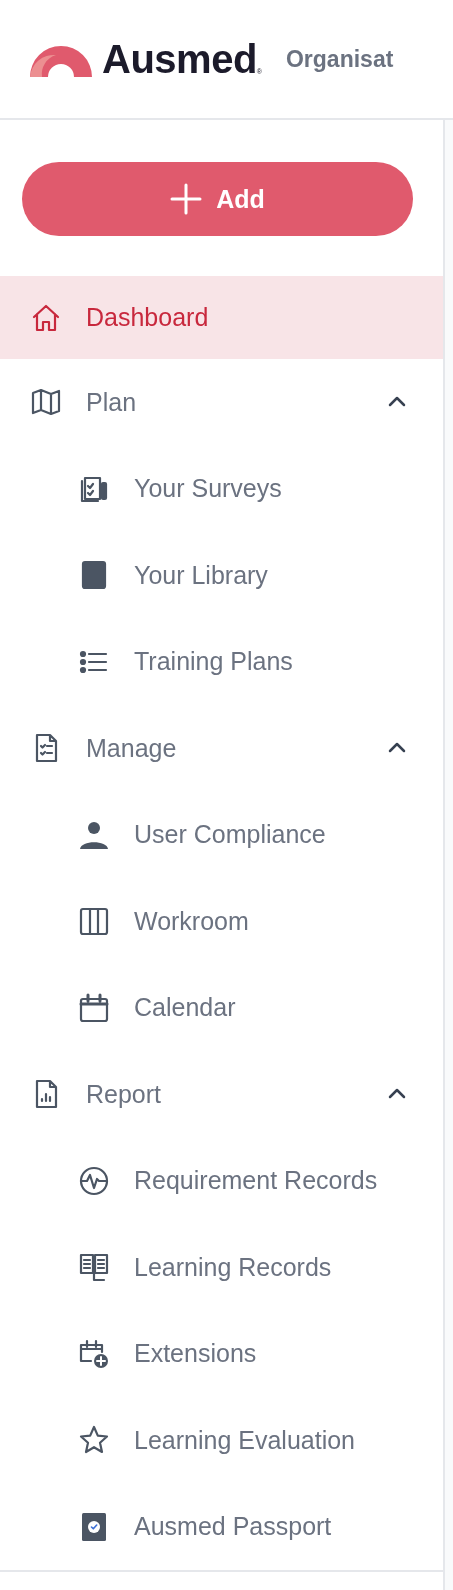  Describe the element at coordinates (94, 1353) in the screenshot. I see `calendar-plus-icon` at that location.